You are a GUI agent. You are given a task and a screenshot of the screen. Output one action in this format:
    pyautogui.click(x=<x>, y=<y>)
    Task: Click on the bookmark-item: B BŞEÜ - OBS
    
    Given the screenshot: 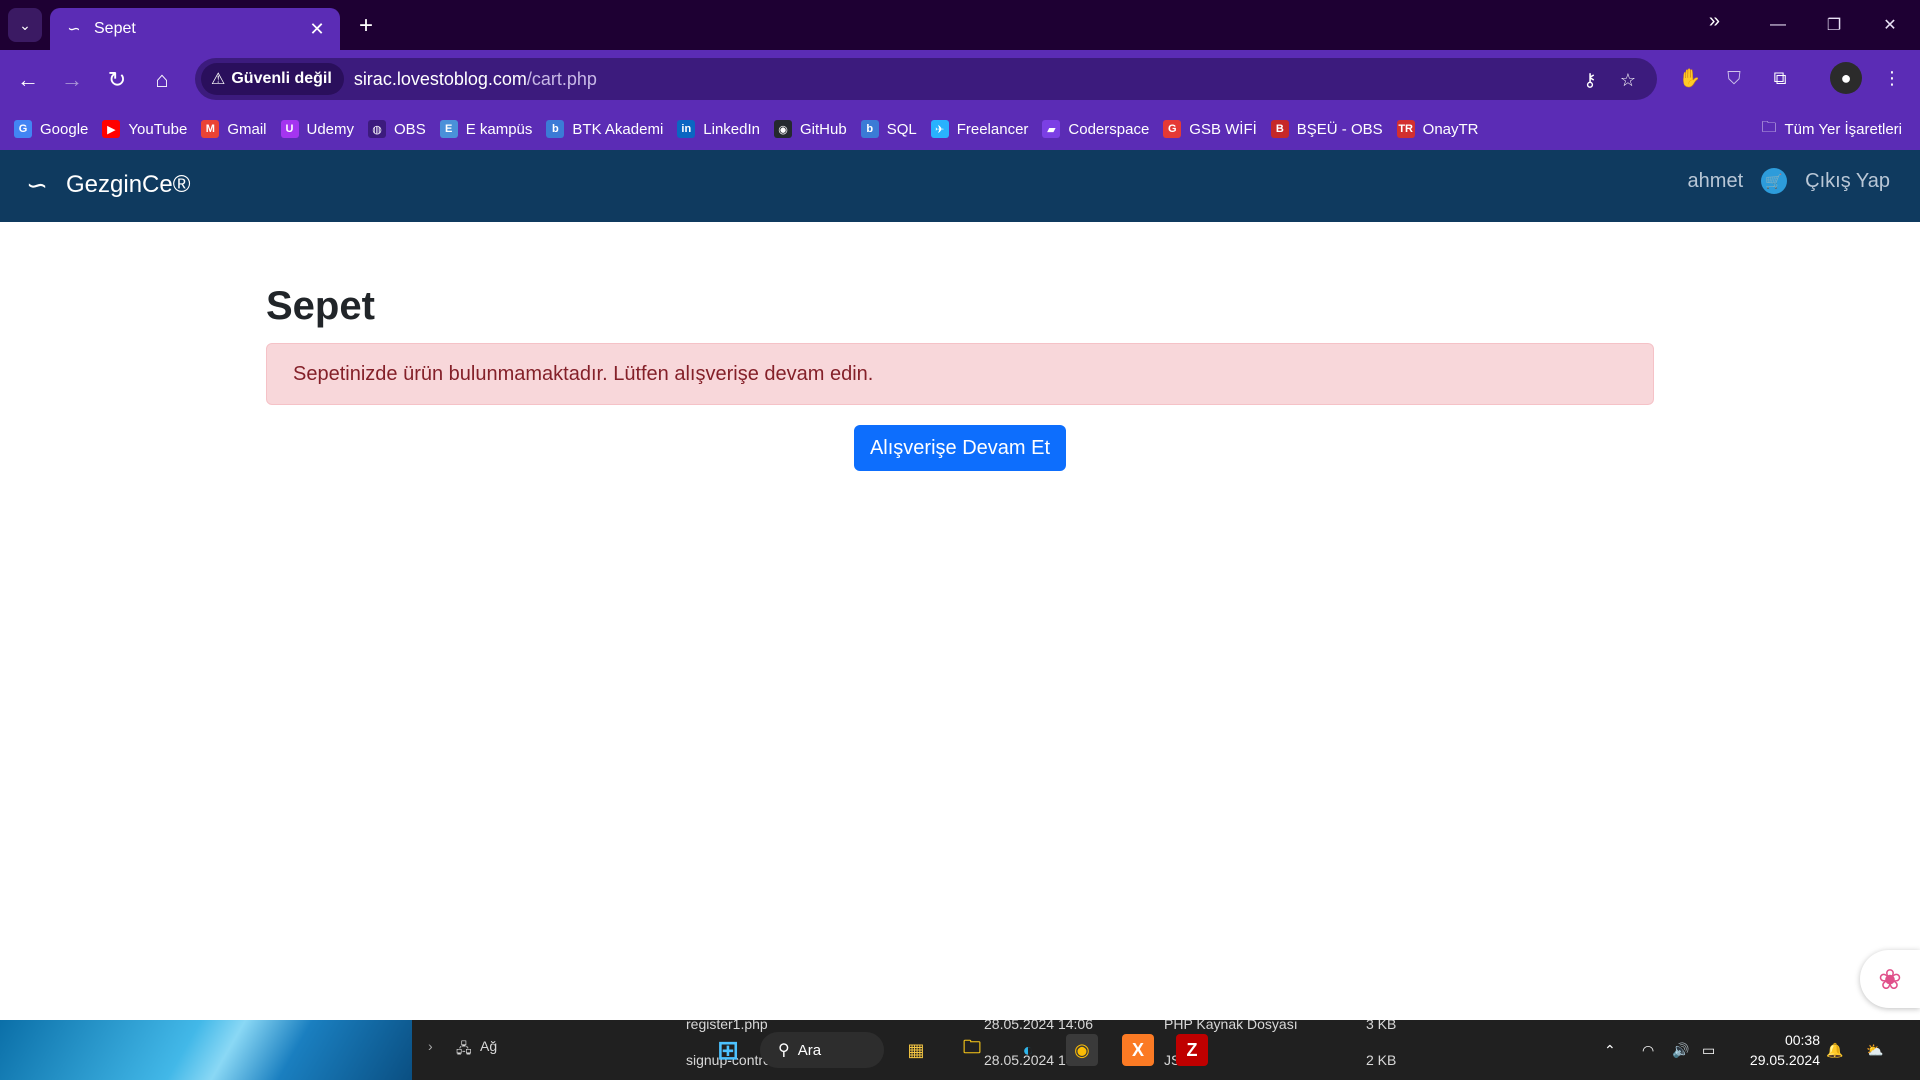 What is the action you would take?
    pyautogui.click(x=1326, y=129)
    